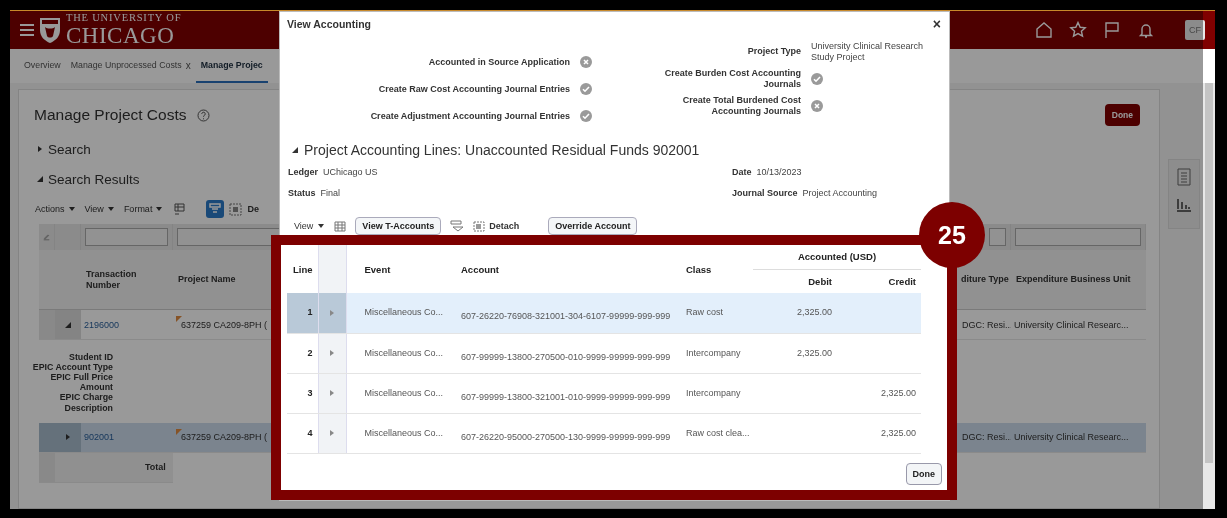 Image resolution: width=1227 pixels, height=518 pixels. I want to click on table-cell: 607-26220-95000-270500-130-9999-99999-999-999, so click(566, 436).